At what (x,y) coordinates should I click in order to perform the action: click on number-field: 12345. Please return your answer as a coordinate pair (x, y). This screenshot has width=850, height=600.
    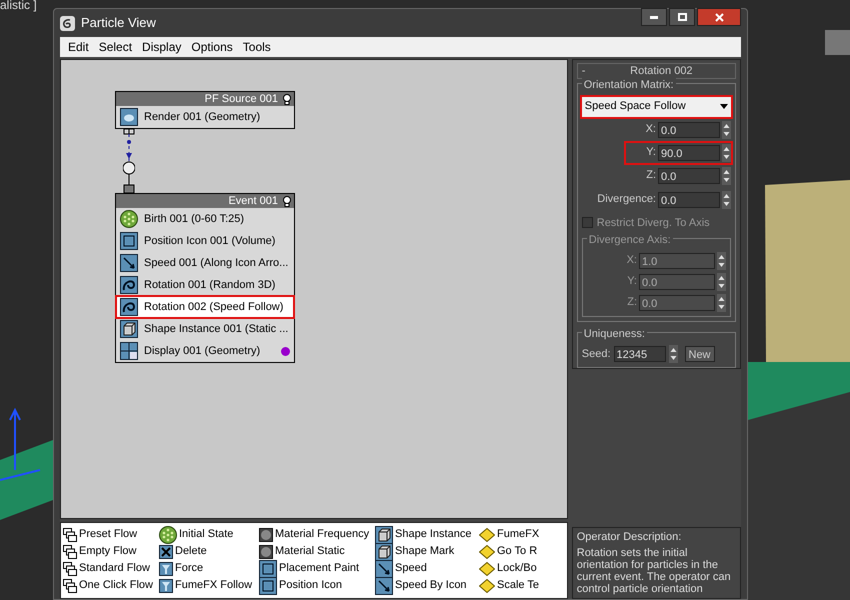
    Looking at the image, I should click on (640, 354).